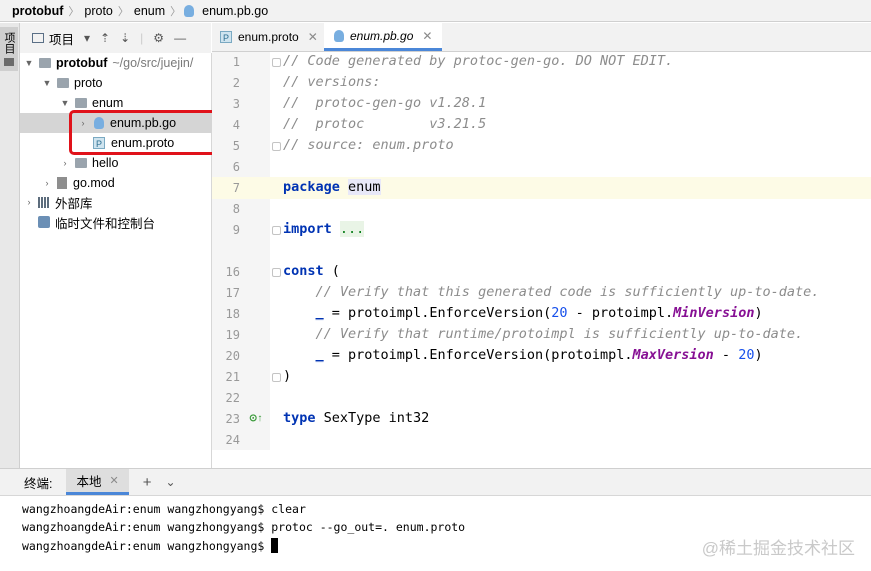  I want to click on expand-all-icon: ⇡, so click(105, 38).